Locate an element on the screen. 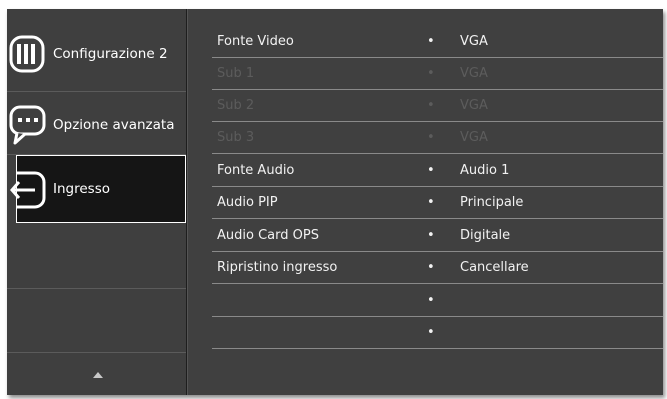  menu-row-sub-2: Sub 2 • VGA is located at coordinates (425, 106).